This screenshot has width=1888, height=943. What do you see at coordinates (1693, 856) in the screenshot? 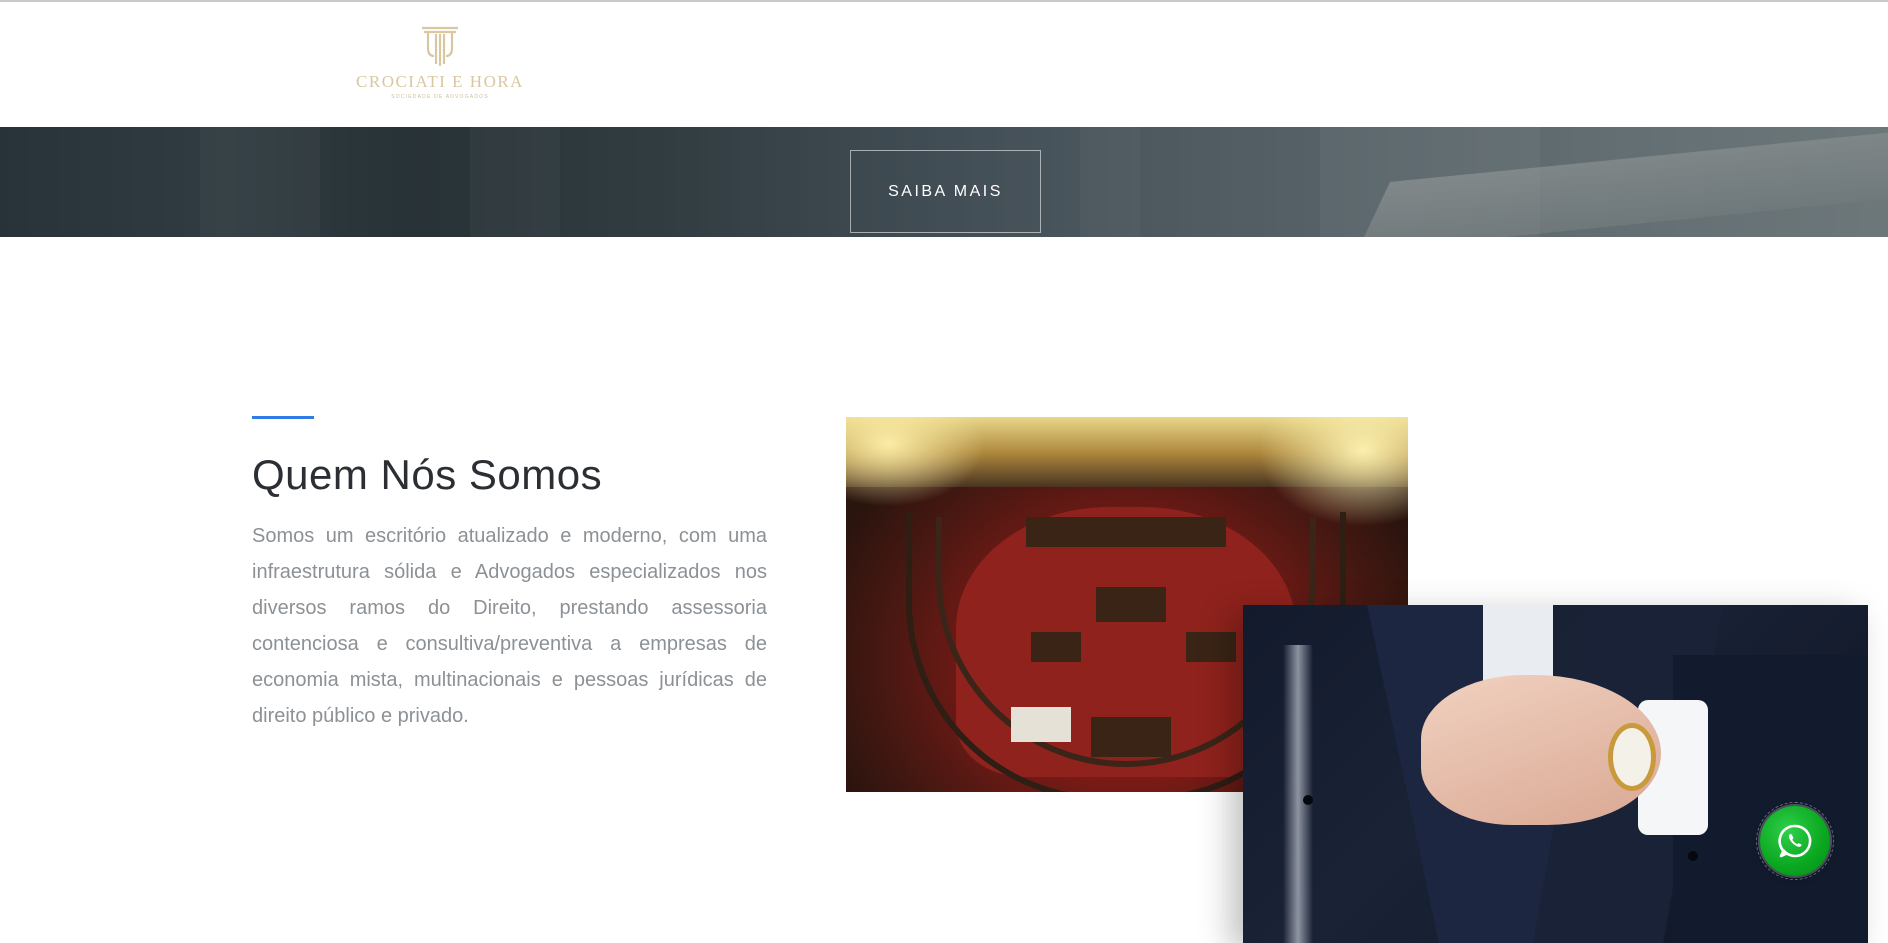
I see `cufflink` at bounding box center [1693, 856].